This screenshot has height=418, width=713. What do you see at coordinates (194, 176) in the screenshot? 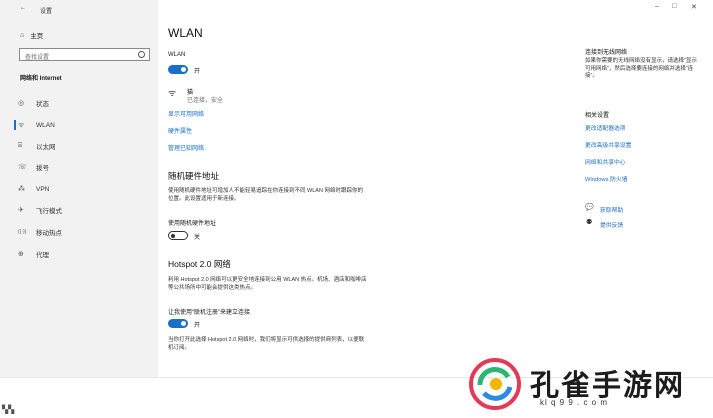
I see `random-mac-heading: 随机硬件地址` at bounding box center [194, 176].